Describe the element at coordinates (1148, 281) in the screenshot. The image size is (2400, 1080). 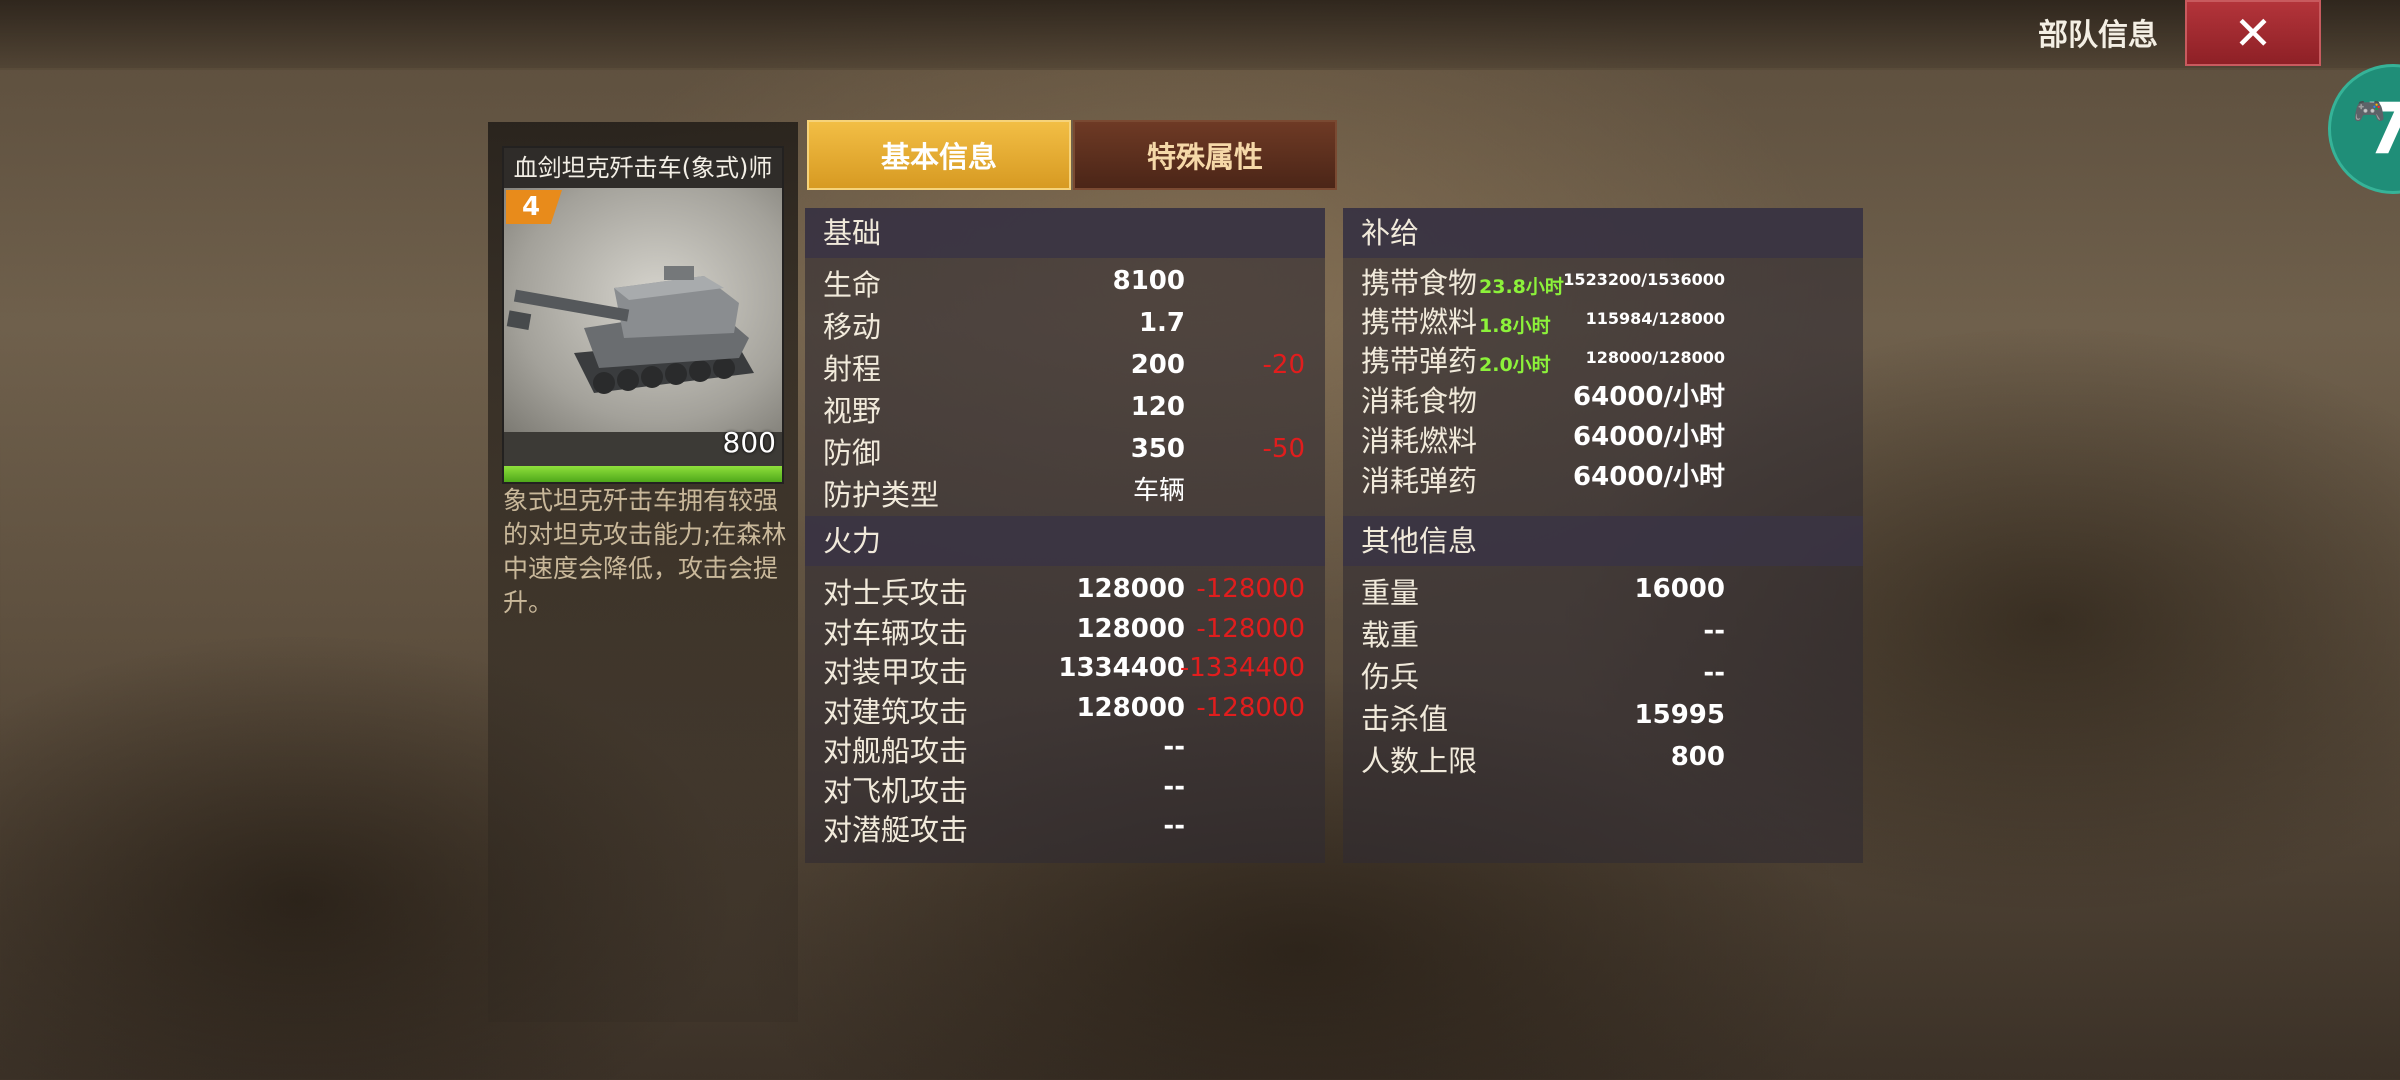
I see `stat-value: 8100` at that location.